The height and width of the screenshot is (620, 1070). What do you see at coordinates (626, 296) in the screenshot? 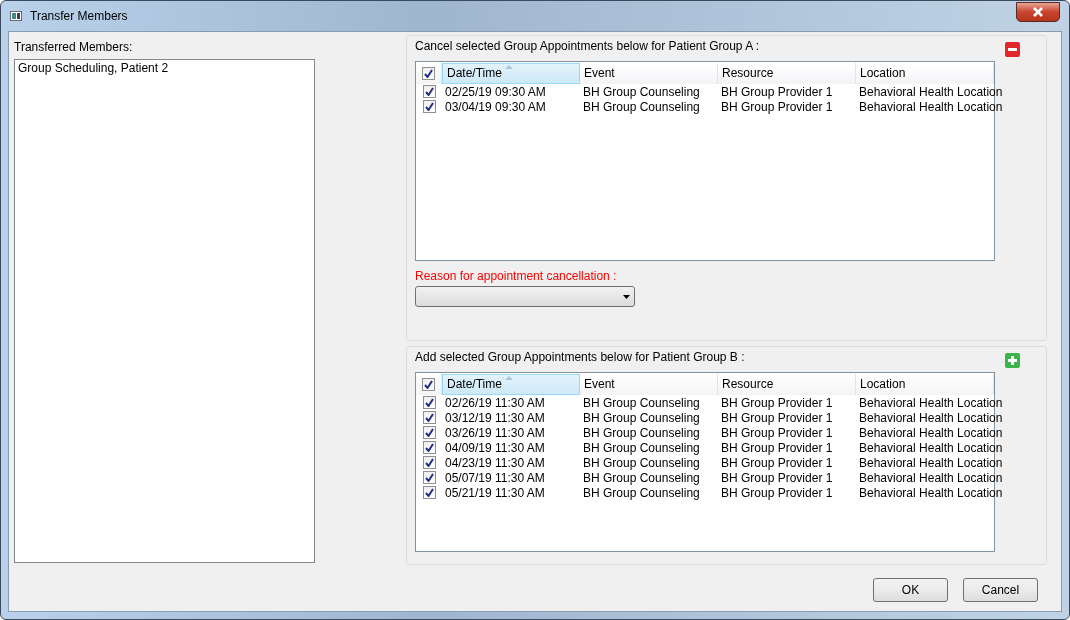
I see `caret-icon` at bounding box center [626, 296].